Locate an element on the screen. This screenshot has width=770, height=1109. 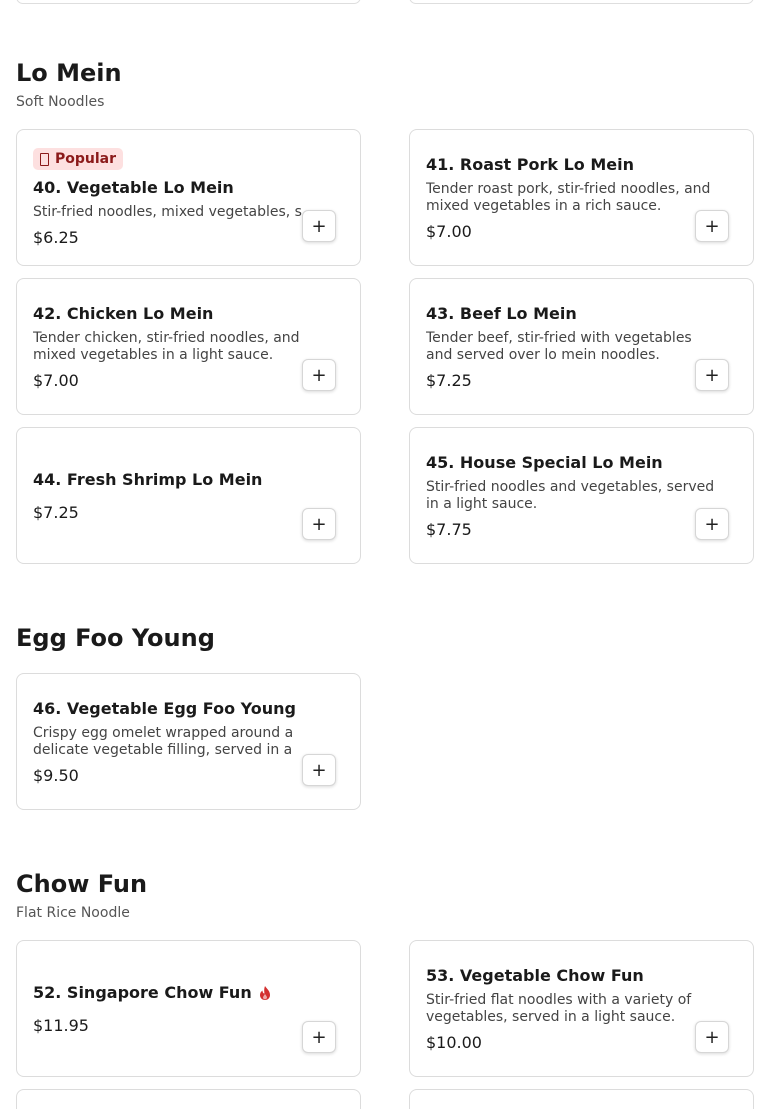
item-name: 43. Beef Lo Mein is located at coordinates (501, 313).